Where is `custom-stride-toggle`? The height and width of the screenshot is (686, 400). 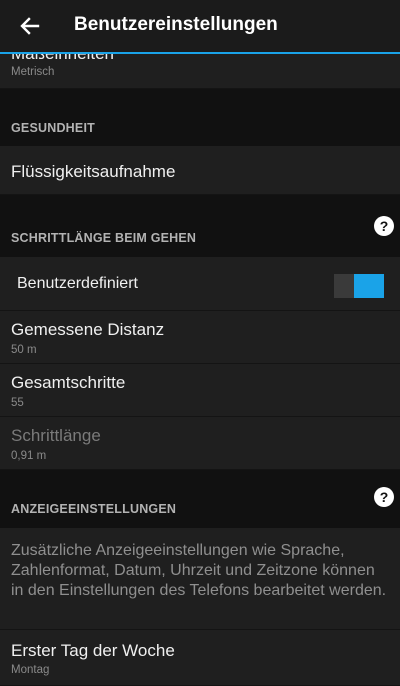 custom-stride-toggle is located at coordinates (359, 286).